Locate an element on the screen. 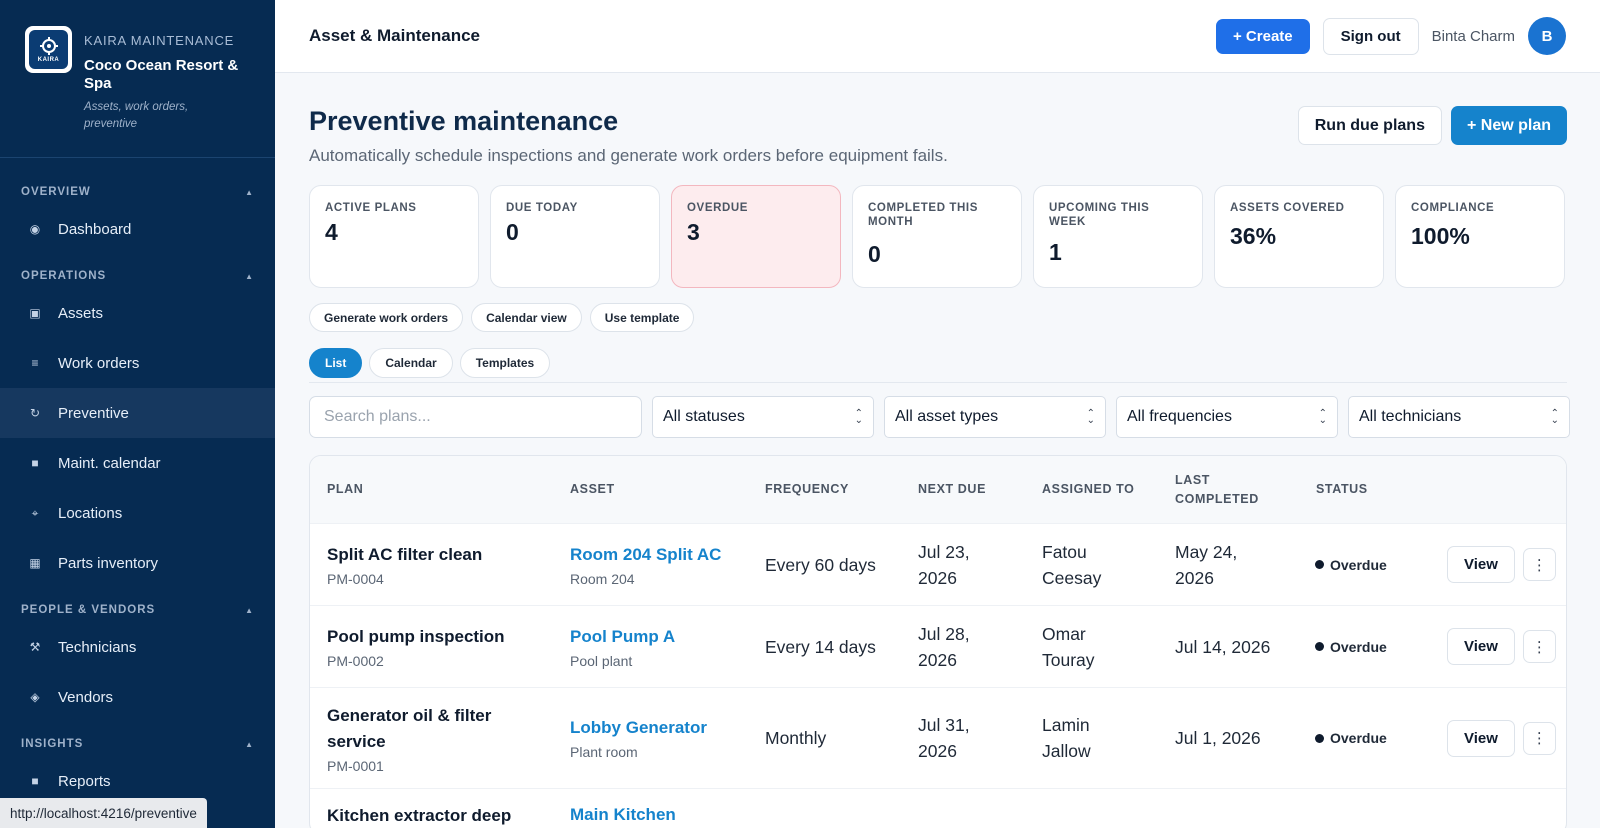  technician-filter-select: All technicians ⌃ ⌄ is located at coordinates (1459, 417).